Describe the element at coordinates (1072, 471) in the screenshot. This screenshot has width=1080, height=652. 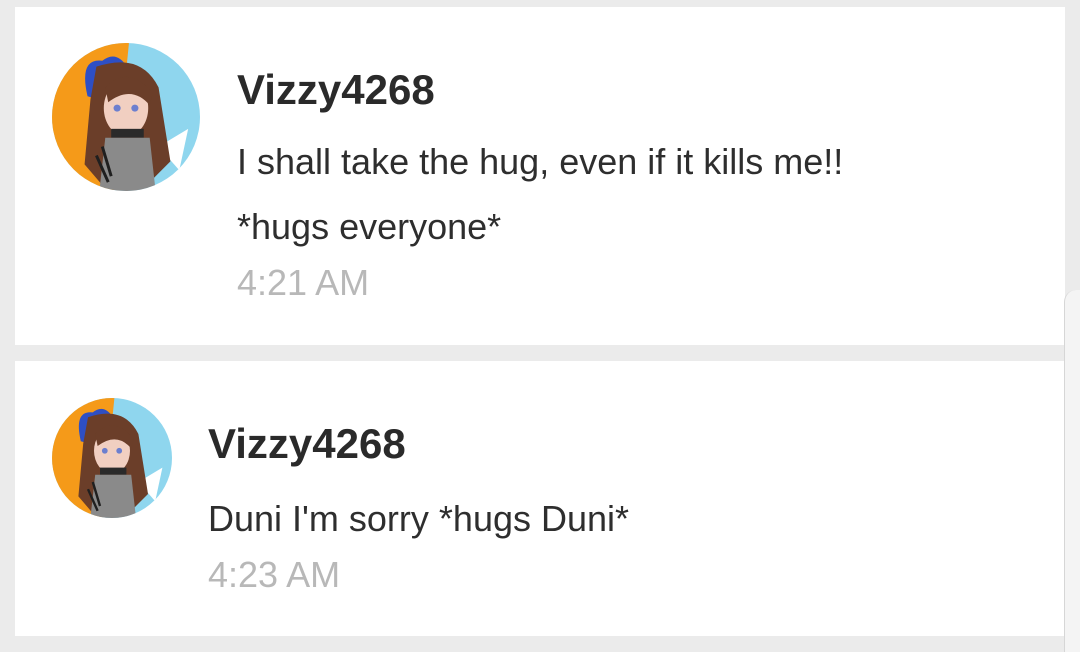
I see `scrollbar-edge` at that location.